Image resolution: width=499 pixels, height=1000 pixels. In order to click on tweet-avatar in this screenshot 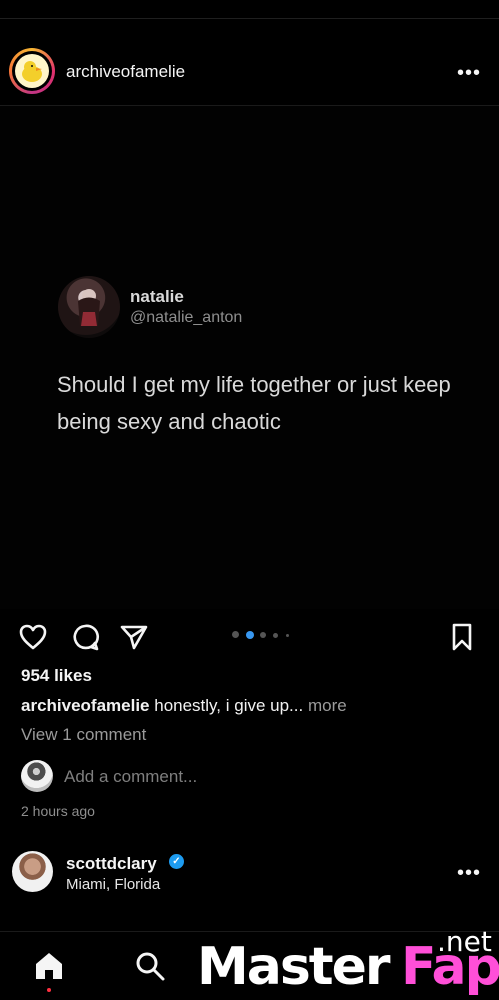, I will do `click(89, 307)`.